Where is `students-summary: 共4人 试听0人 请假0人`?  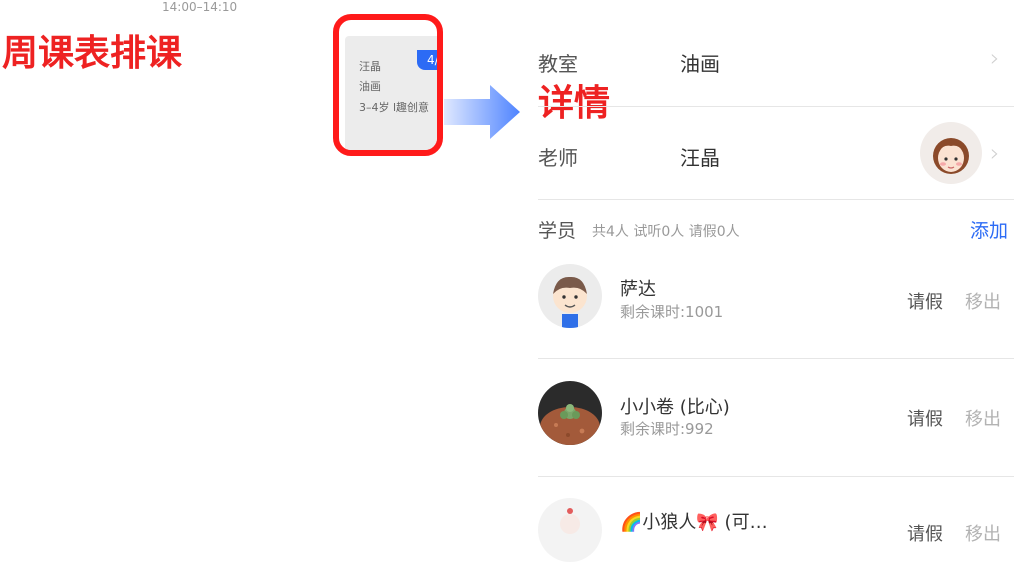 students-summary: 共4人 试听0人 请假0人 is located at coordinates (666, 232).